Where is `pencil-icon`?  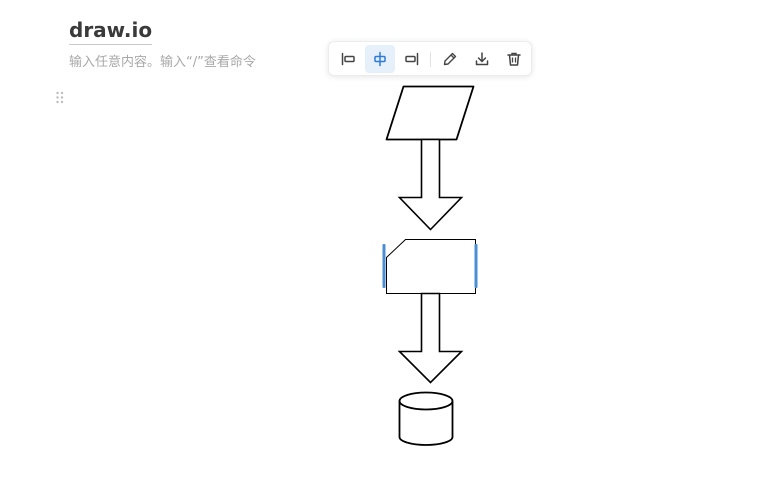
pencil-icon is located at coordinates (450, 59).